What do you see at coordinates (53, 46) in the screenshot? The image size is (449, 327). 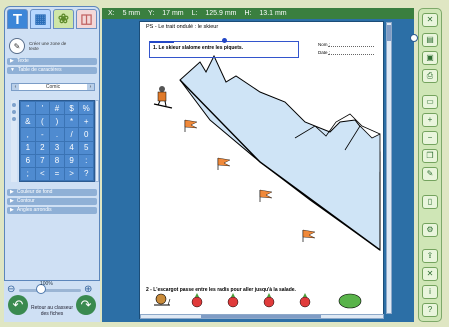 I see `create-text-box-tool: ✎ Créer une zone de texte` at bounding box center [53, 46].